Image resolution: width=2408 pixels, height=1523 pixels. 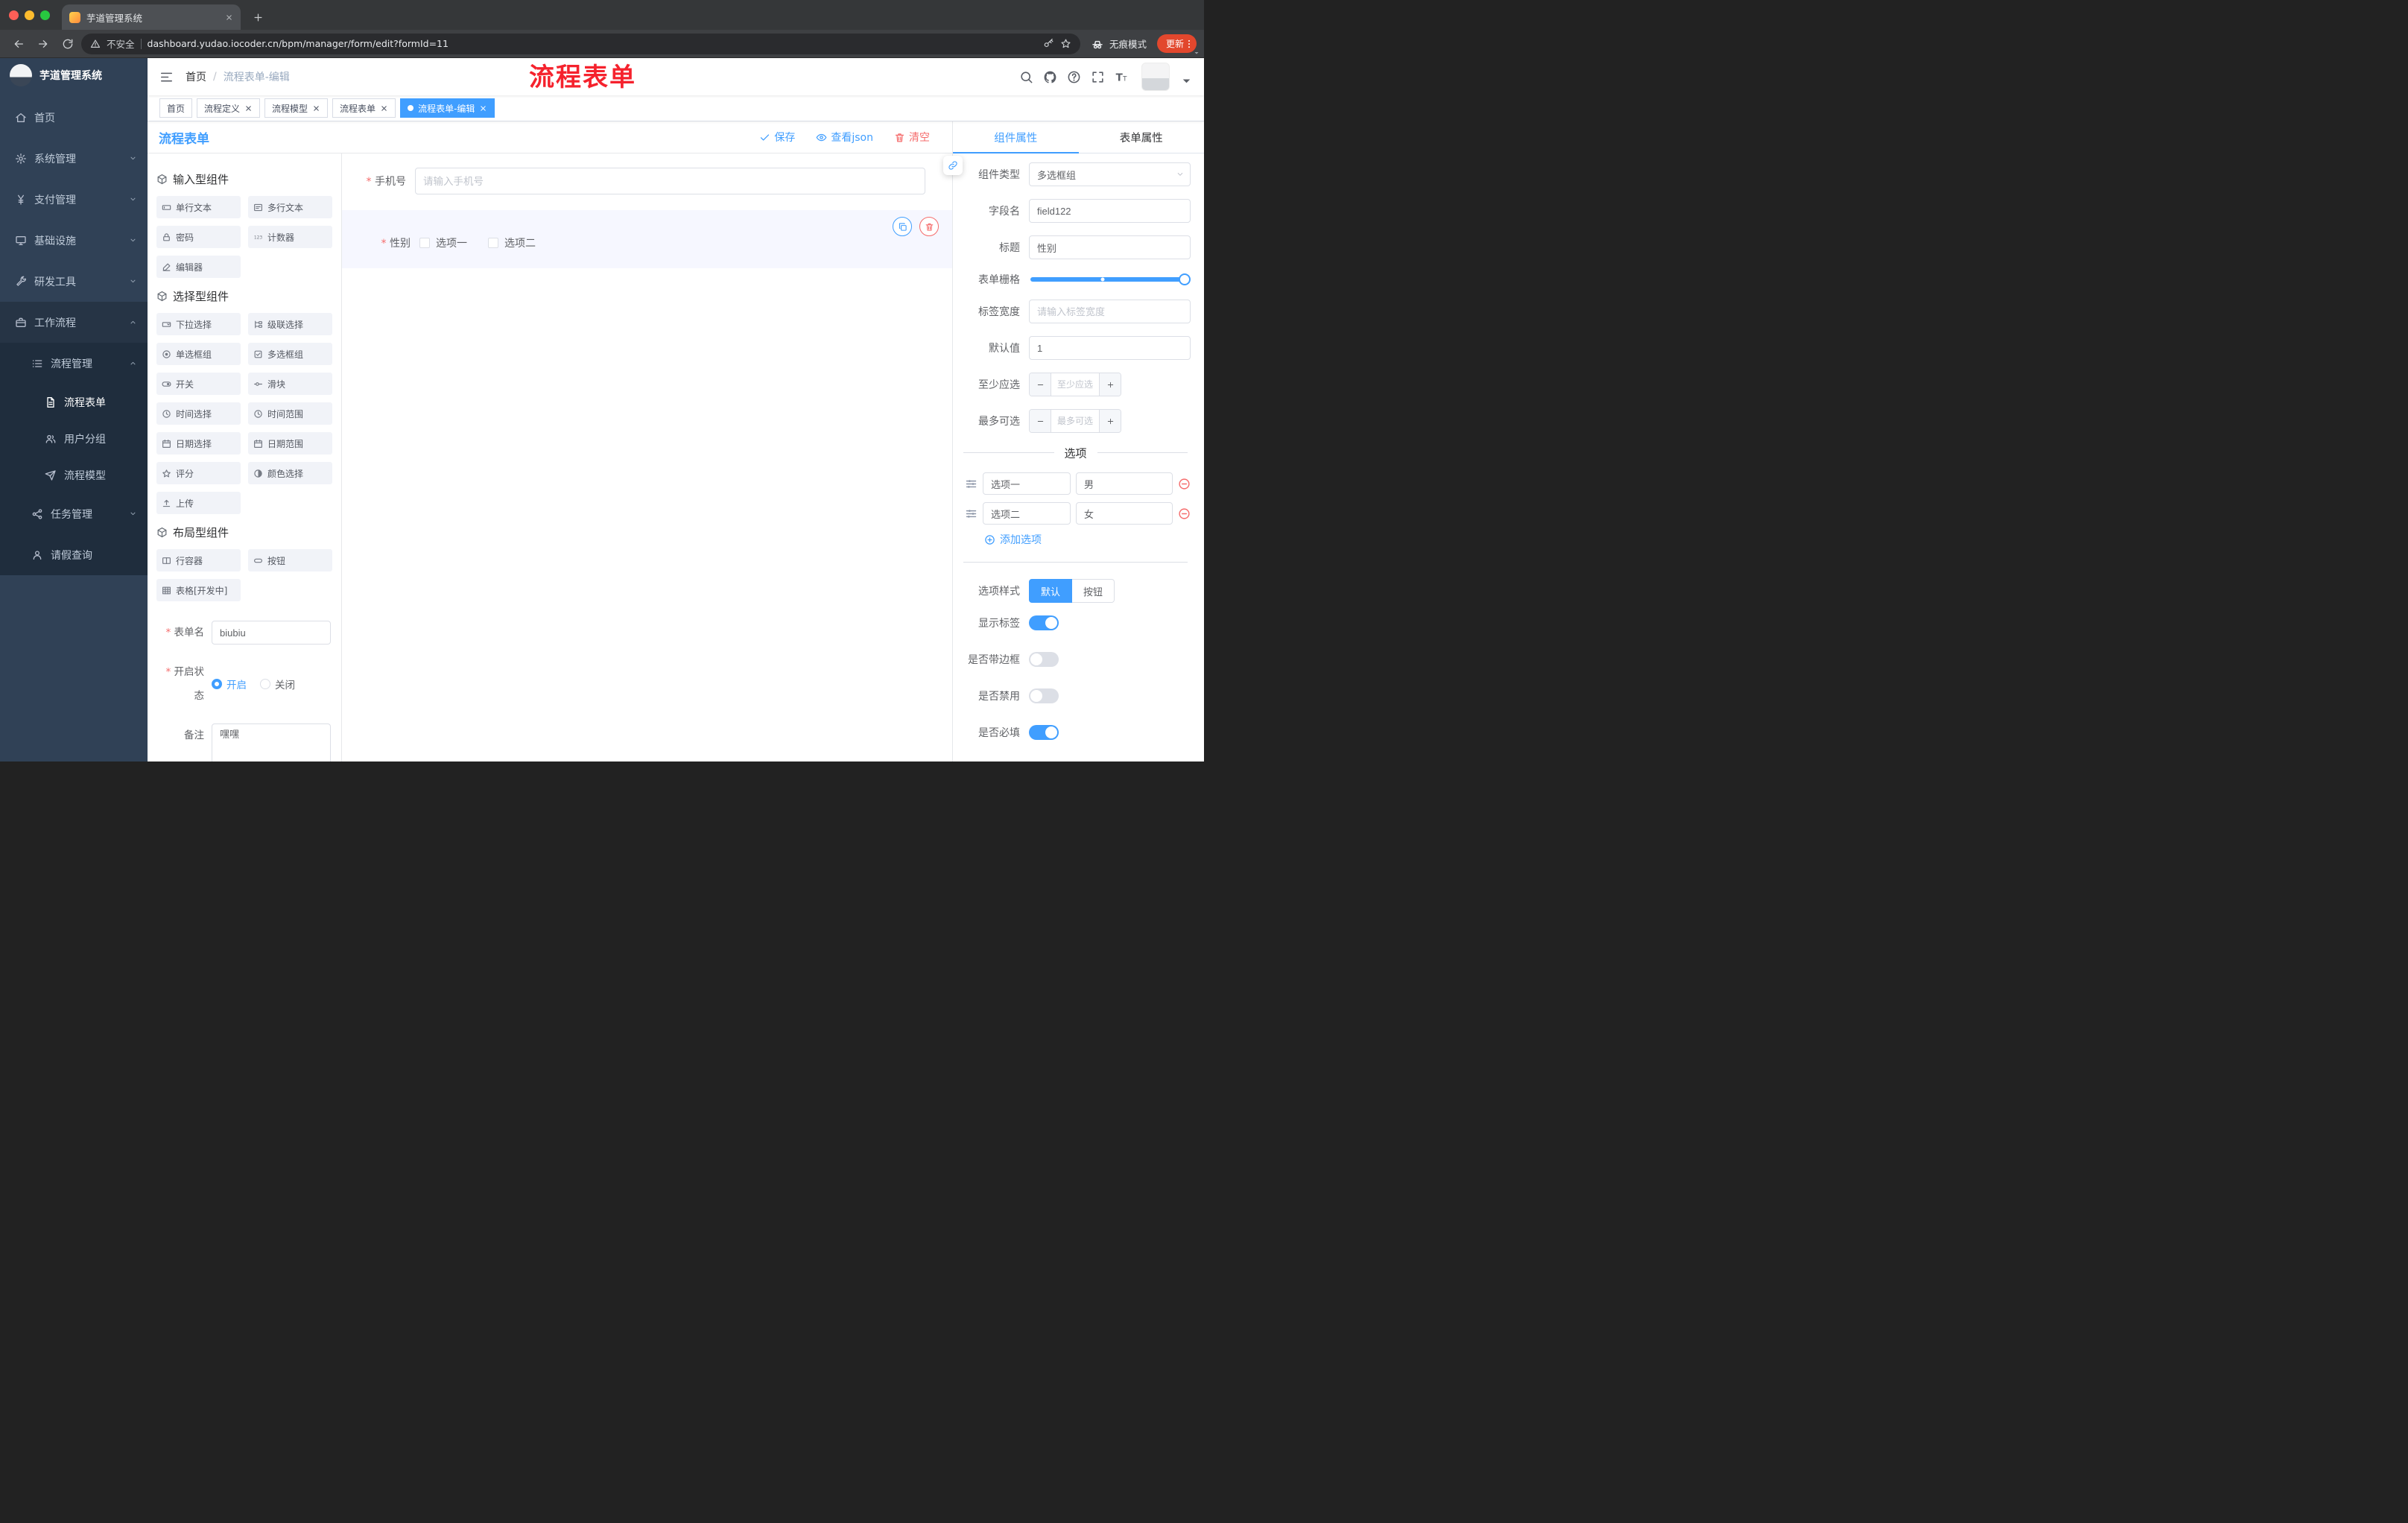 I want to click on component-time-picker: 时间选择, so click(x=198, y=414).